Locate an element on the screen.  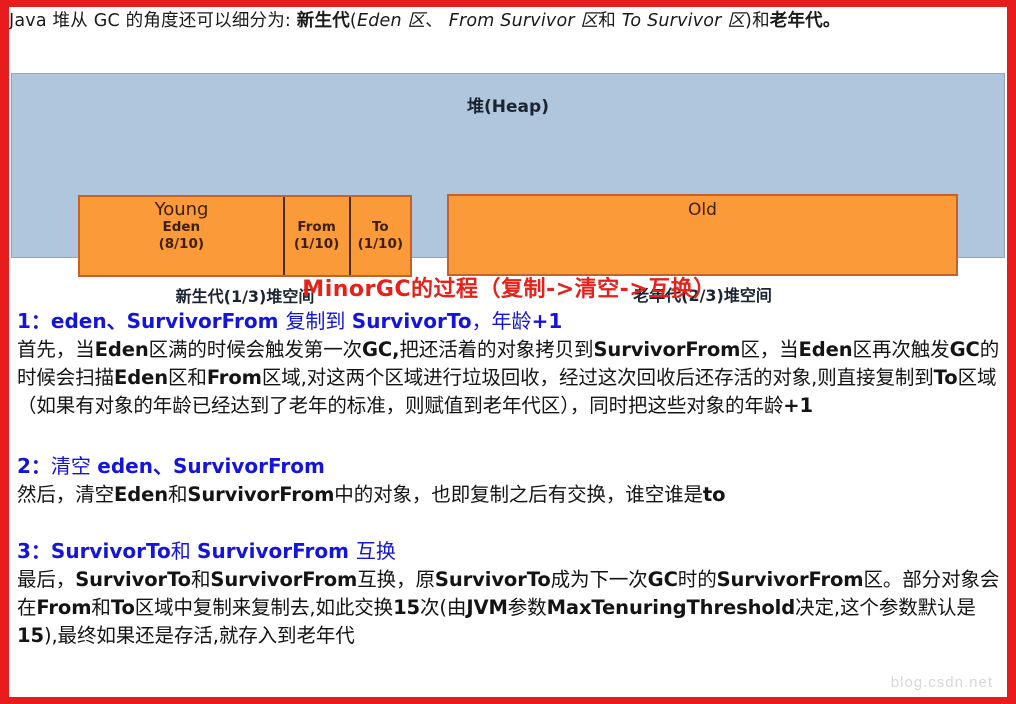
step-2-number: 2： is located at coordinates (34, 466).